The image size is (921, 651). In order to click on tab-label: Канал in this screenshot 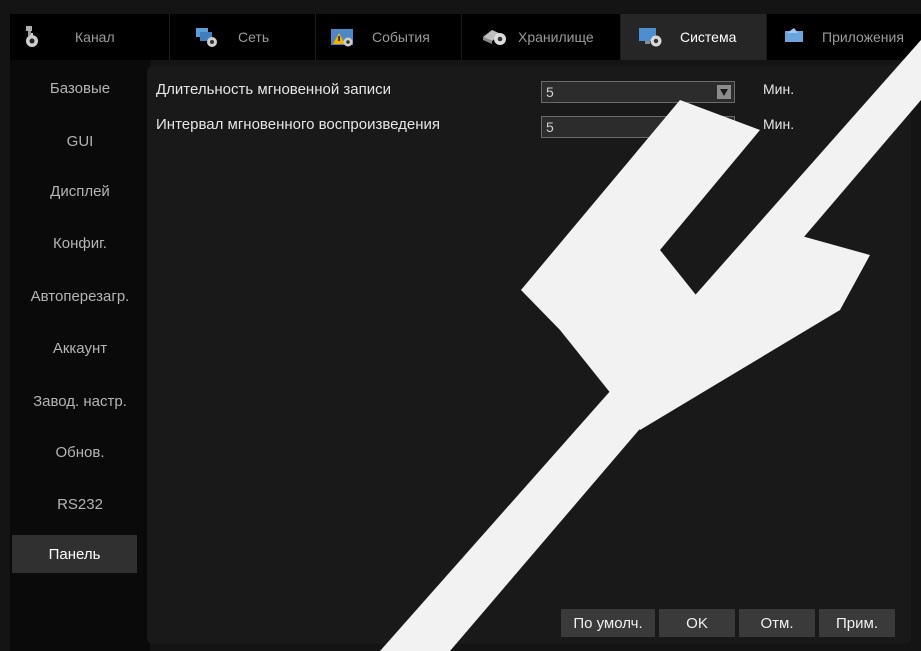, I will do `click(95, 37)`.